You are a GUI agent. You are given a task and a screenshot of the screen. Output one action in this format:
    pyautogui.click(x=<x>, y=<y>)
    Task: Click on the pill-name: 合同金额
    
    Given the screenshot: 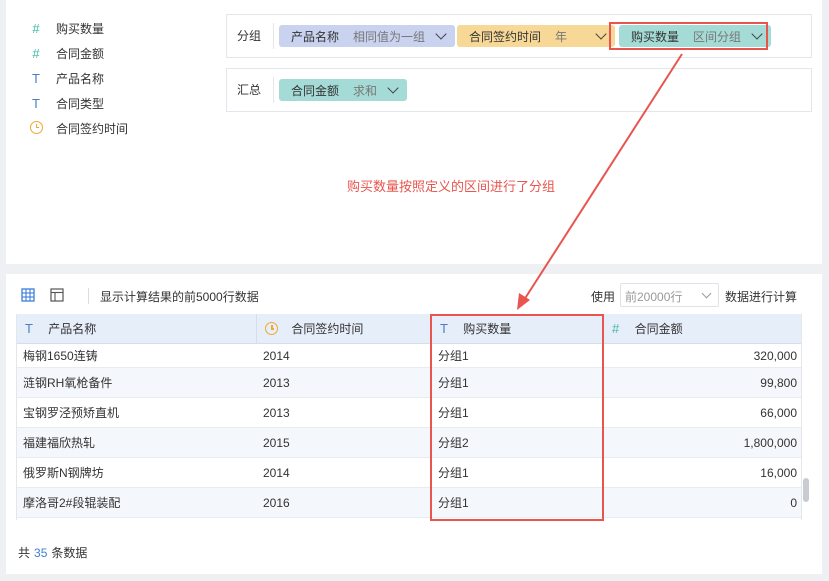 What is the action you would take?
    pyautogui.click(x=315, y=90)
    